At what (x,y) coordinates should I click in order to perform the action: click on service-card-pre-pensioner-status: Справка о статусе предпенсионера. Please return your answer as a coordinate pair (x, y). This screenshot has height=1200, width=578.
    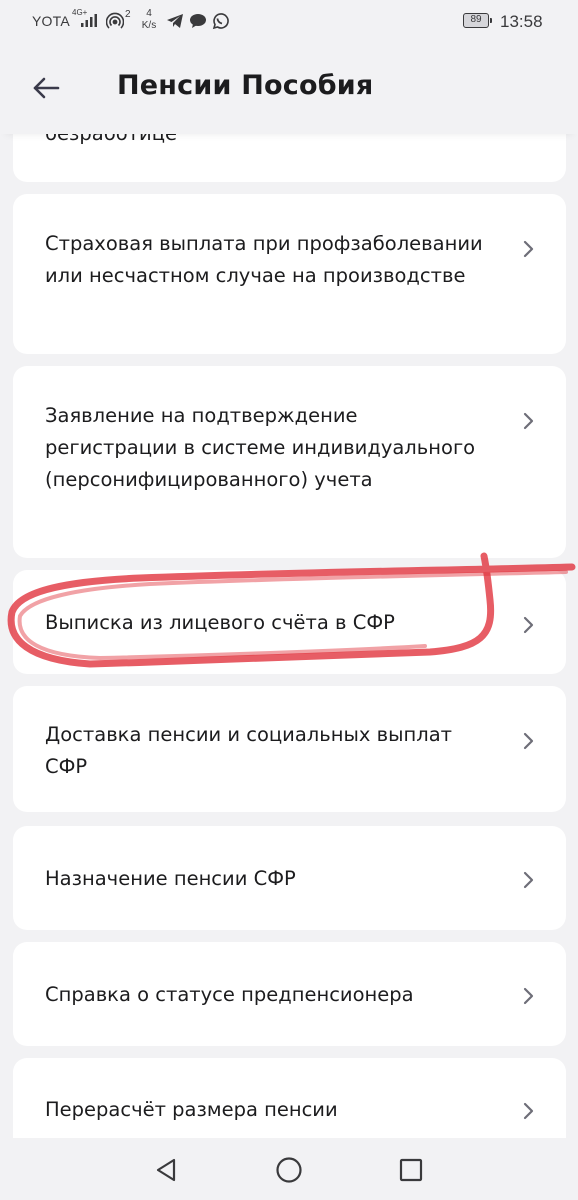
    Looking at the image, I should click on (289, 994).